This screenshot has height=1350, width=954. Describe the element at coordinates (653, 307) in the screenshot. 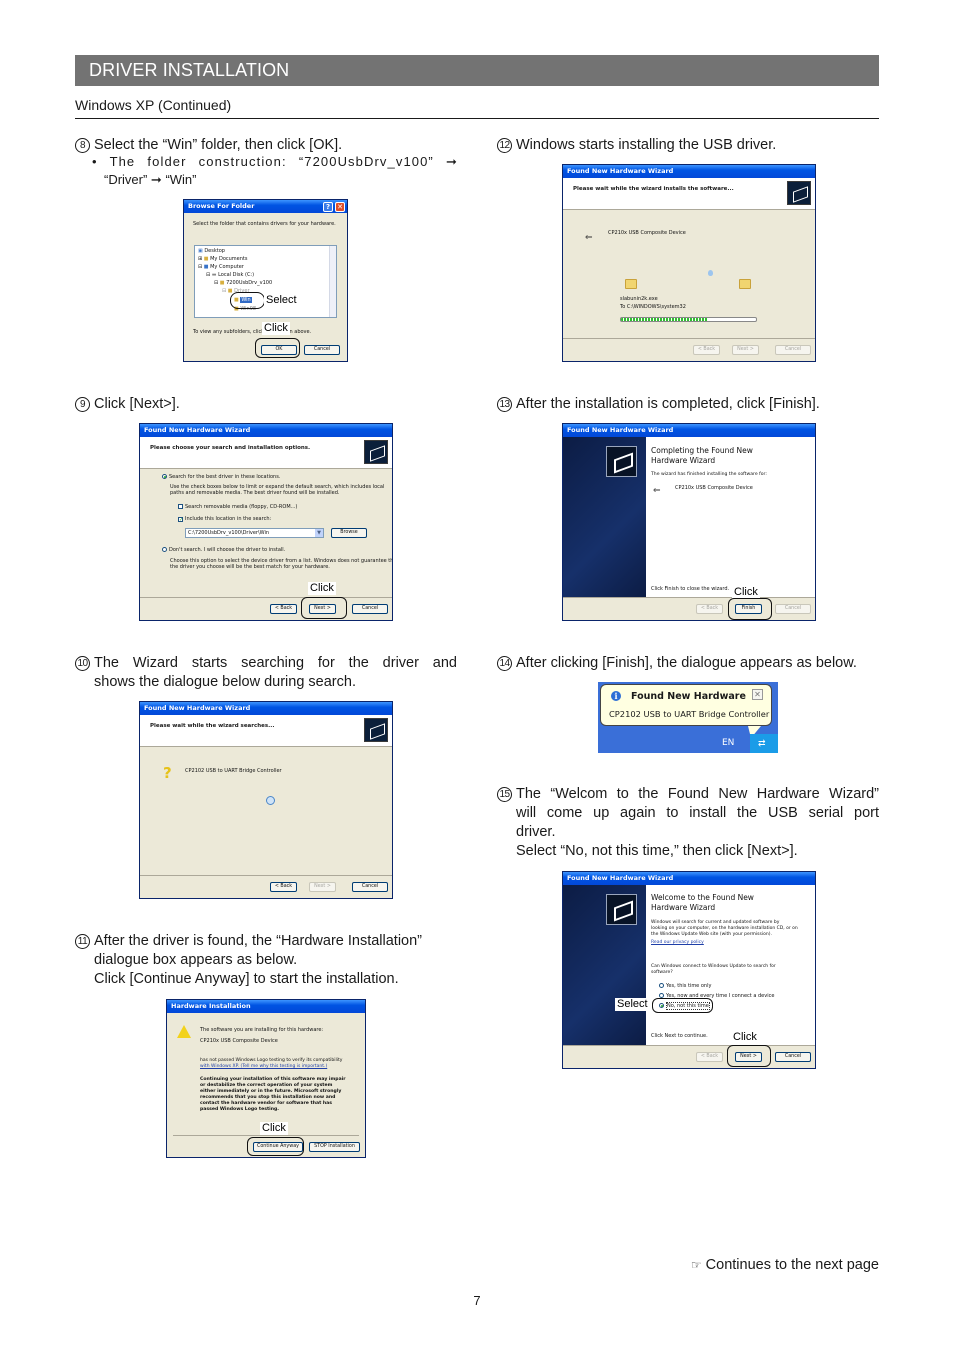

I see `copying-destination: To C:\WINDOWS\system32` at that location.